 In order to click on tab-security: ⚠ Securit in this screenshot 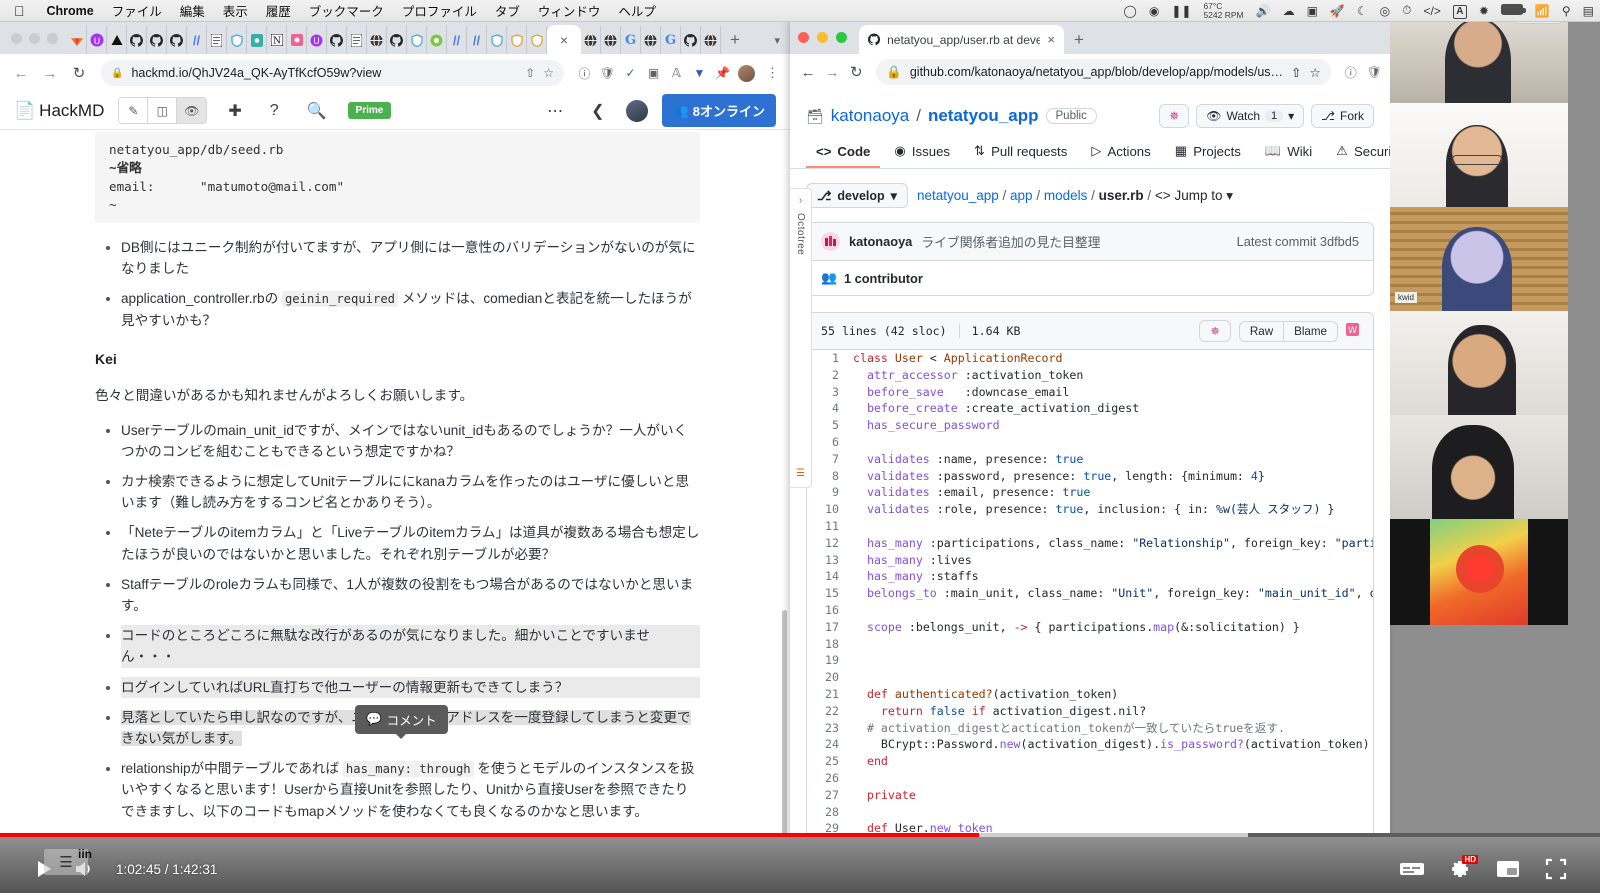, I will do `click(1358, 153)`.